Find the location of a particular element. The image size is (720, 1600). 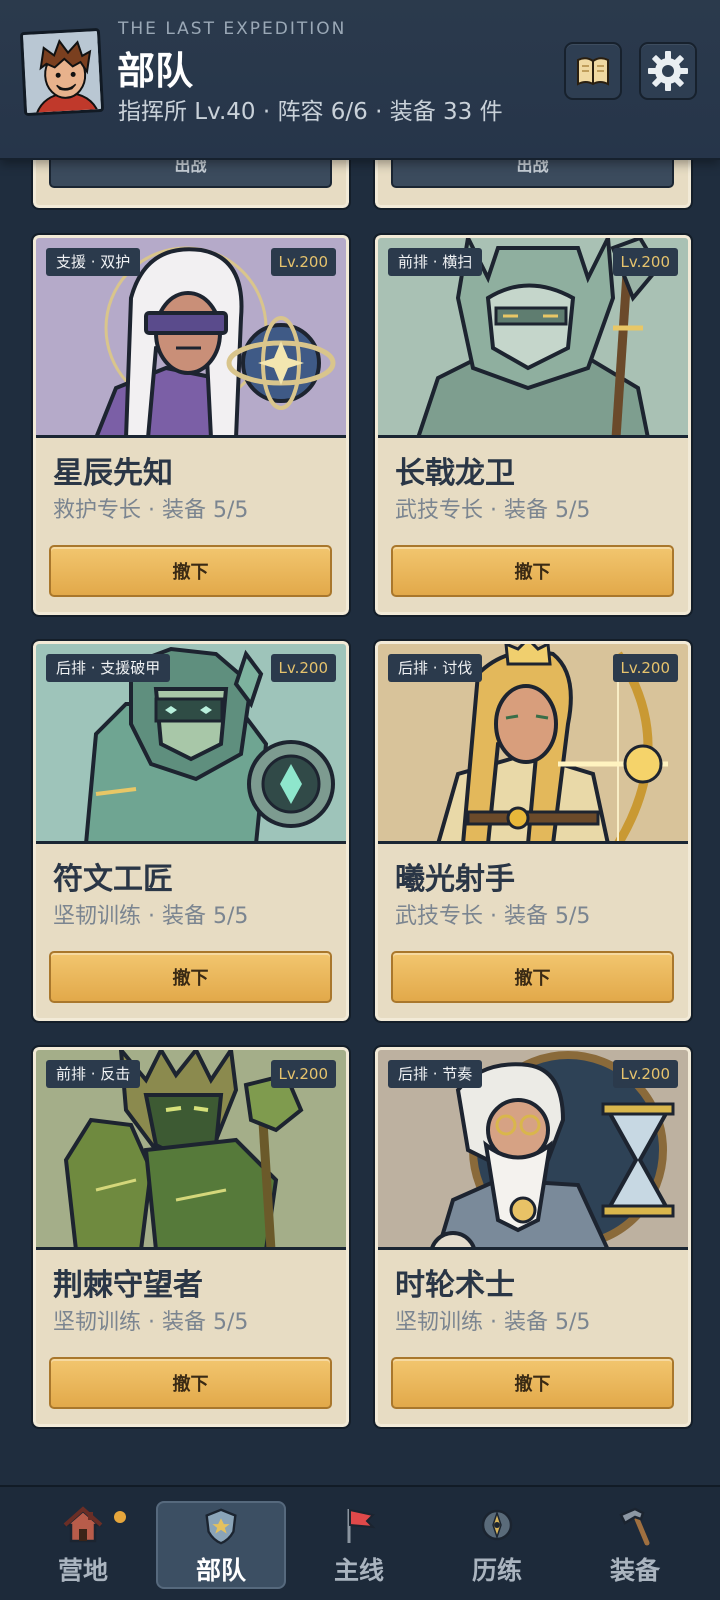

hero-name: 时轮术士 is located at coordinates (455, 1285).